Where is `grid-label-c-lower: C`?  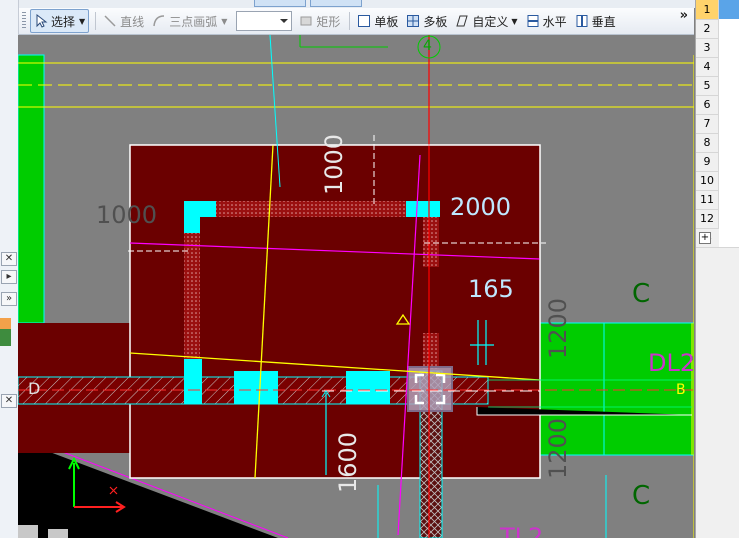
grid-label-c-lower: C is located at coordinates (641, 496).